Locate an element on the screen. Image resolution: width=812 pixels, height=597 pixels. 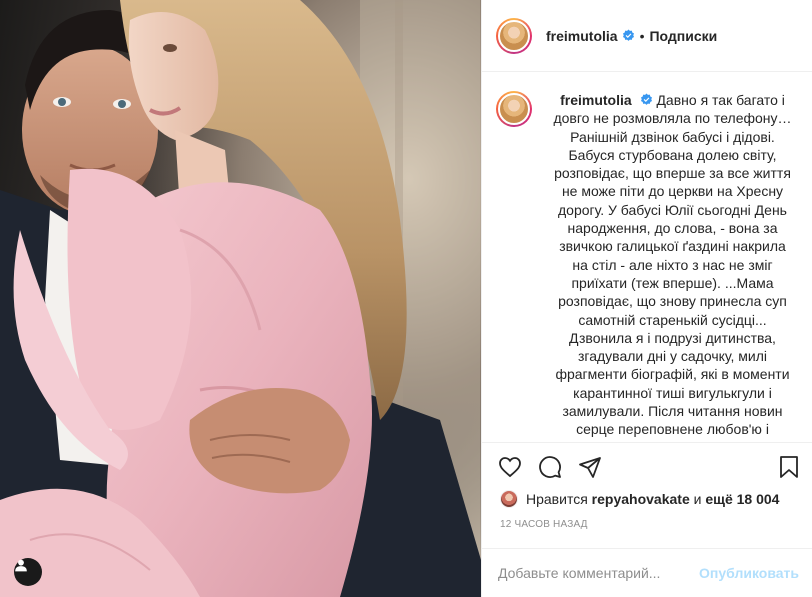
save-button is located at coordinates (789, 467).